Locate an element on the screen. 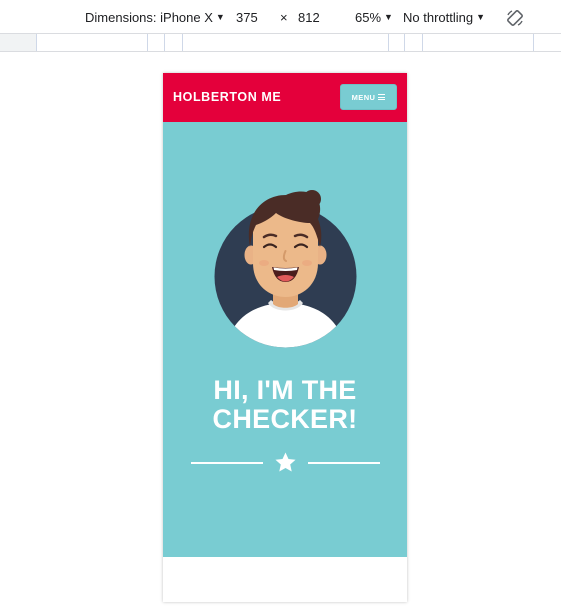  star-icon is located at coordinates (285, 462).